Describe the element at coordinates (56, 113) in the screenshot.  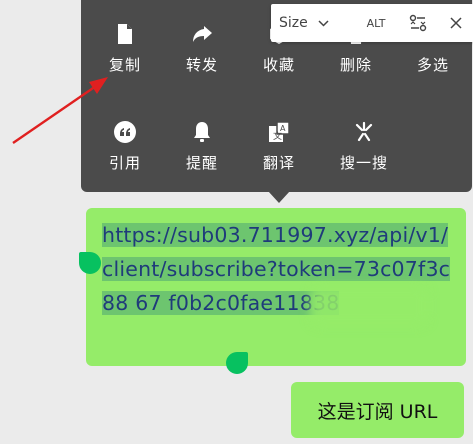
I see `arrow-shaft` at that location.